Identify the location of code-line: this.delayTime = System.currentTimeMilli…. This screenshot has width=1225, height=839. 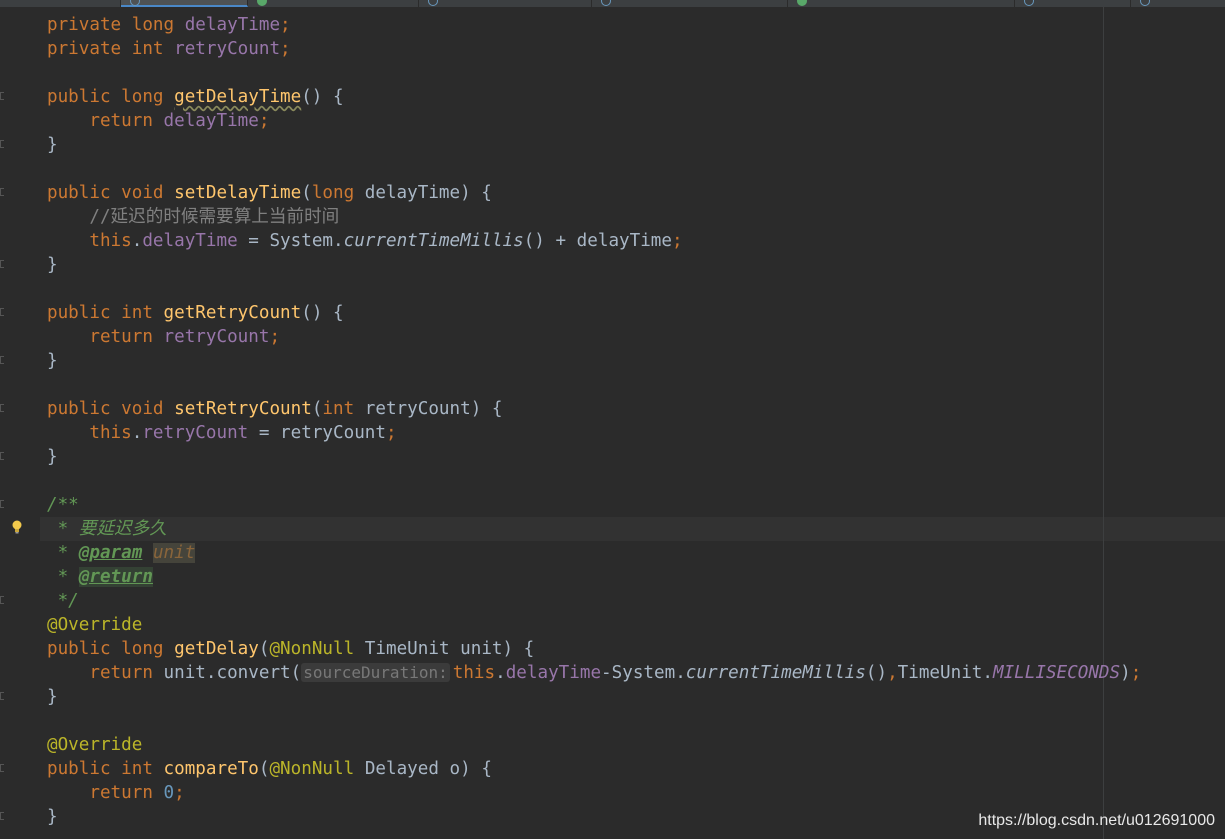
(594, 241).